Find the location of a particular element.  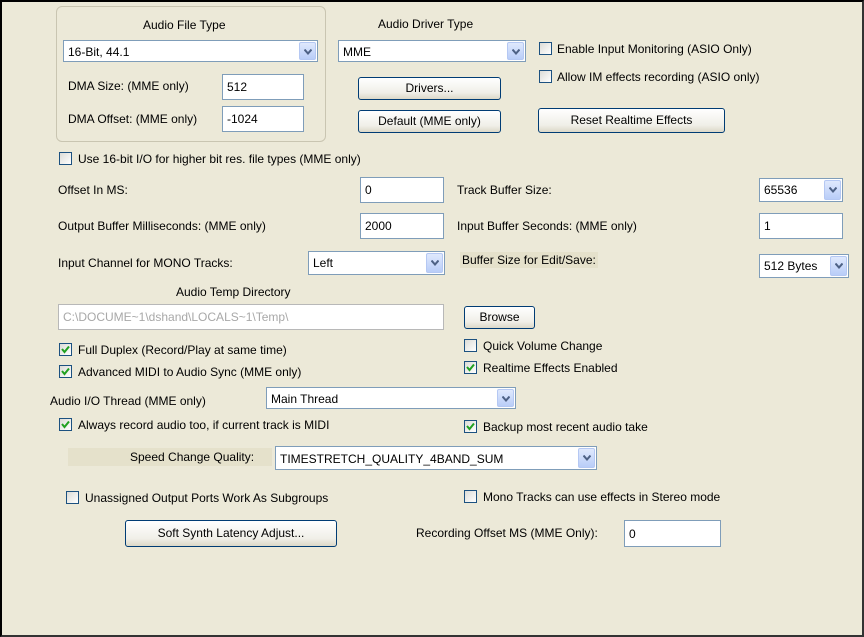

enable-input-monitoring-checkbox is located at coordinates (545, 48).